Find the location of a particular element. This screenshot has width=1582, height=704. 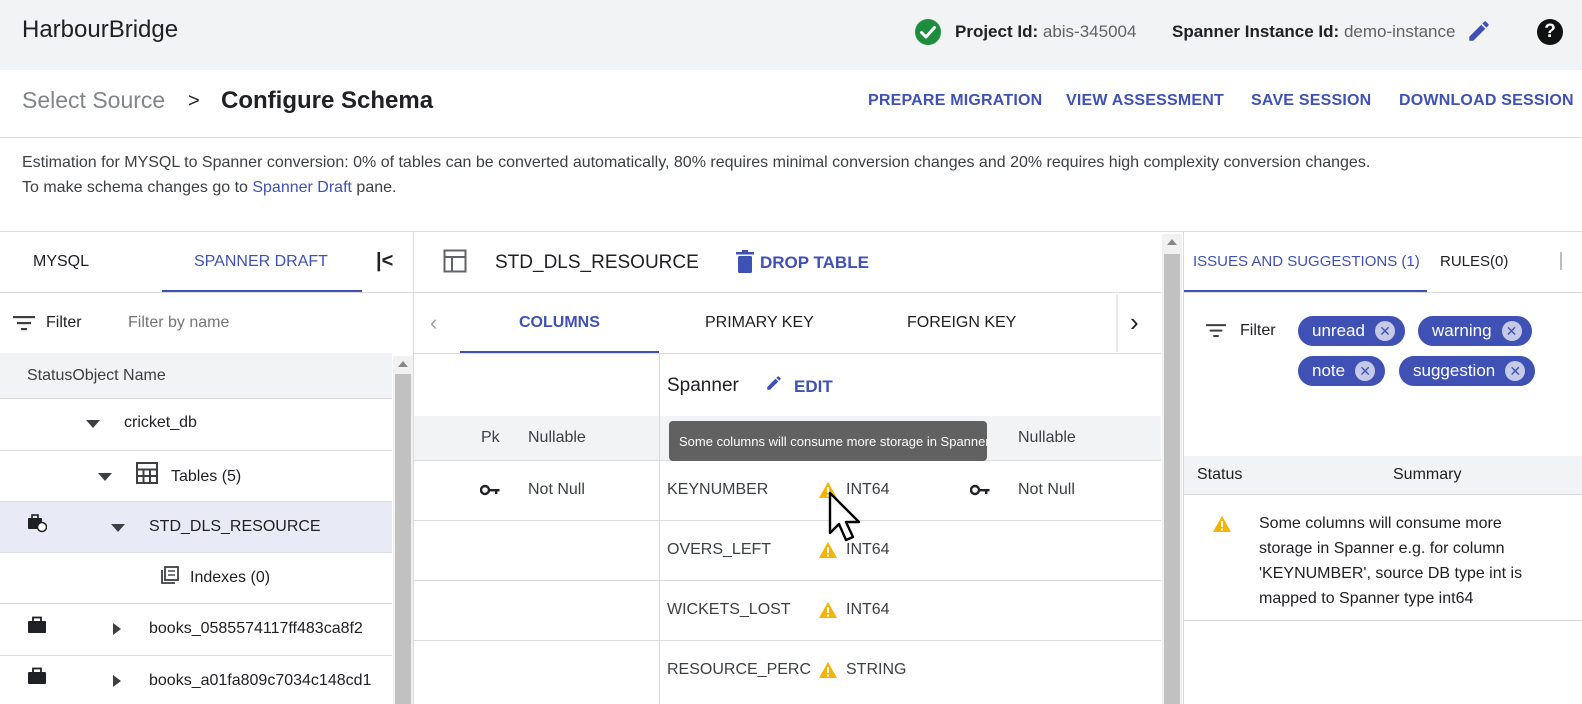

issues-row-divider is located at coordinates (1383, 620).